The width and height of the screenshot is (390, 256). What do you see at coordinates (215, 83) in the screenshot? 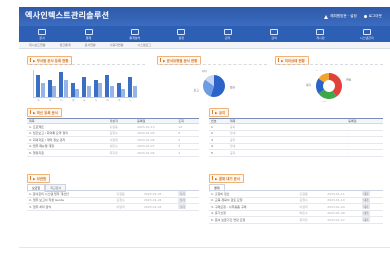
I see `pie-chart: 일반보고 기타` at bounding box center [215, 83].